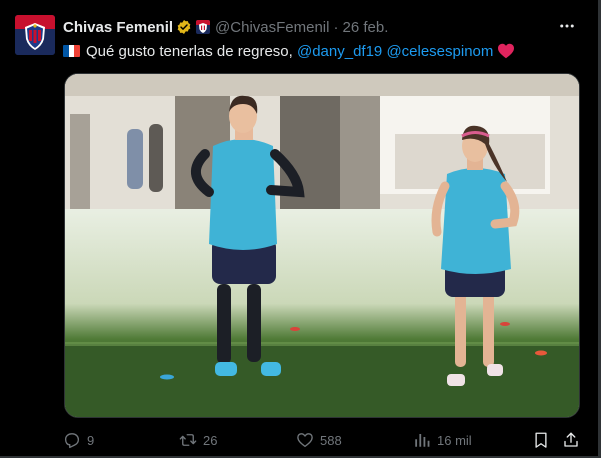 Image resolution: width=601 pixels, height=458 pixels. What do you see at coordinates (506, 51) in the screenshot?
I see `red-heart-icon` at bounding box center [506, 51].